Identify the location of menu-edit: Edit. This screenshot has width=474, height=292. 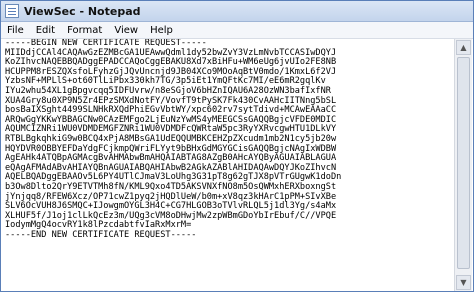
(45, 30).